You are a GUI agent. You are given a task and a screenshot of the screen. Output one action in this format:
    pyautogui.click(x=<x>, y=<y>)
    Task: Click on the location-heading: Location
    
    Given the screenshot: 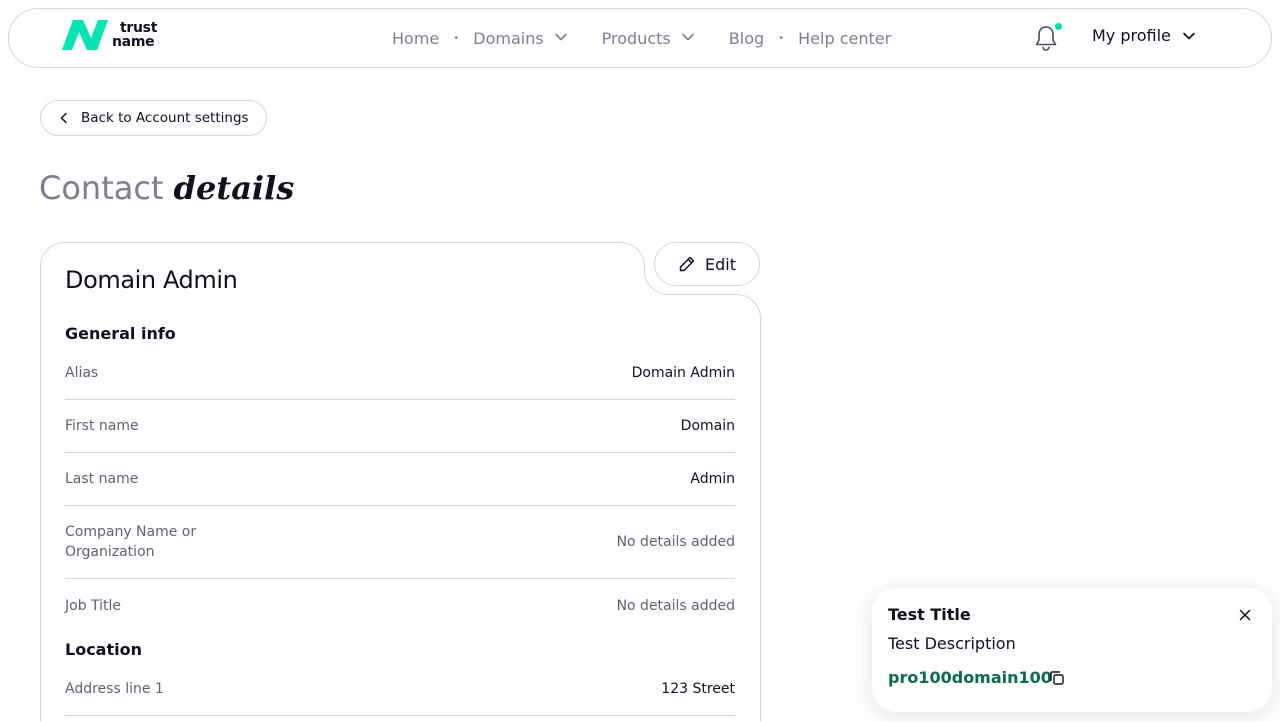 What is the action you would take?
    pyautogui.click(x=103, y=649)
    